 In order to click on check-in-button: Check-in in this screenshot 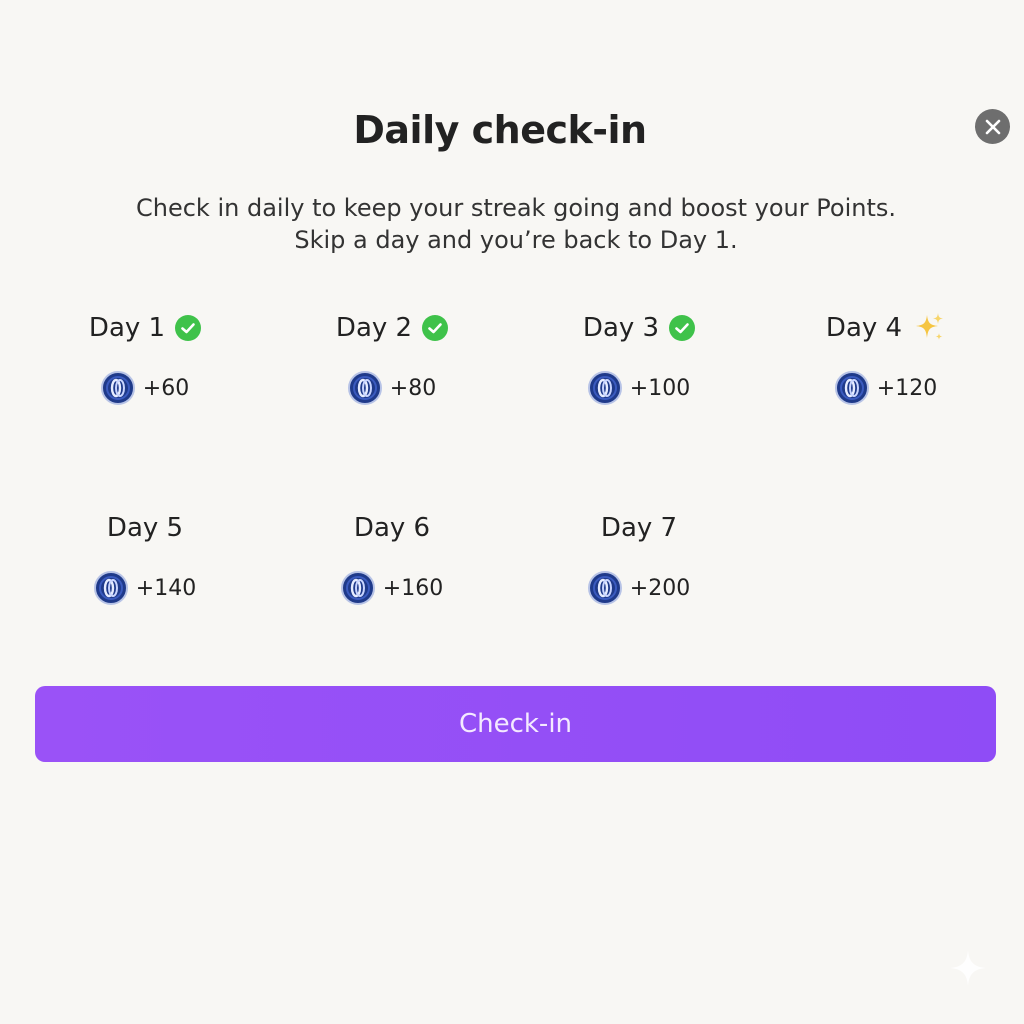, I will do `click(515, 724)`.